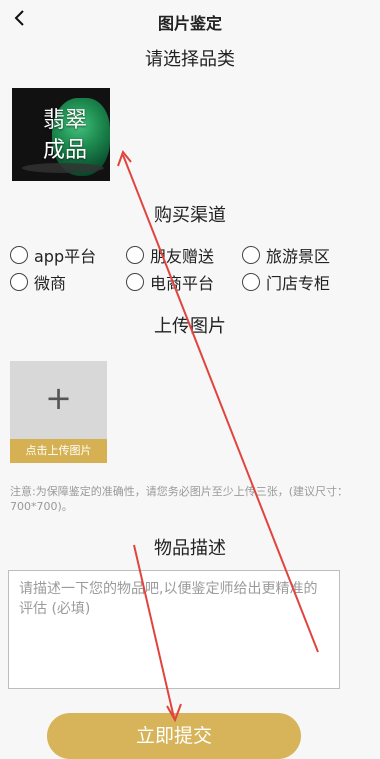 The height and width of the screenshot is (759, 380). I want to click on channel-option-label: 朋友赠送, so click(182, 256).